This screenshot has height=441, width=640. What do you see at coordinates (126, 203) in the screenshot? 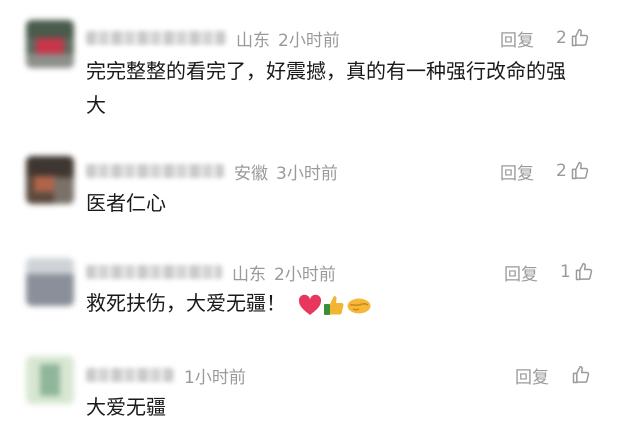
I see `comment-text: 医者仁心` at bounding box center [126, 203].